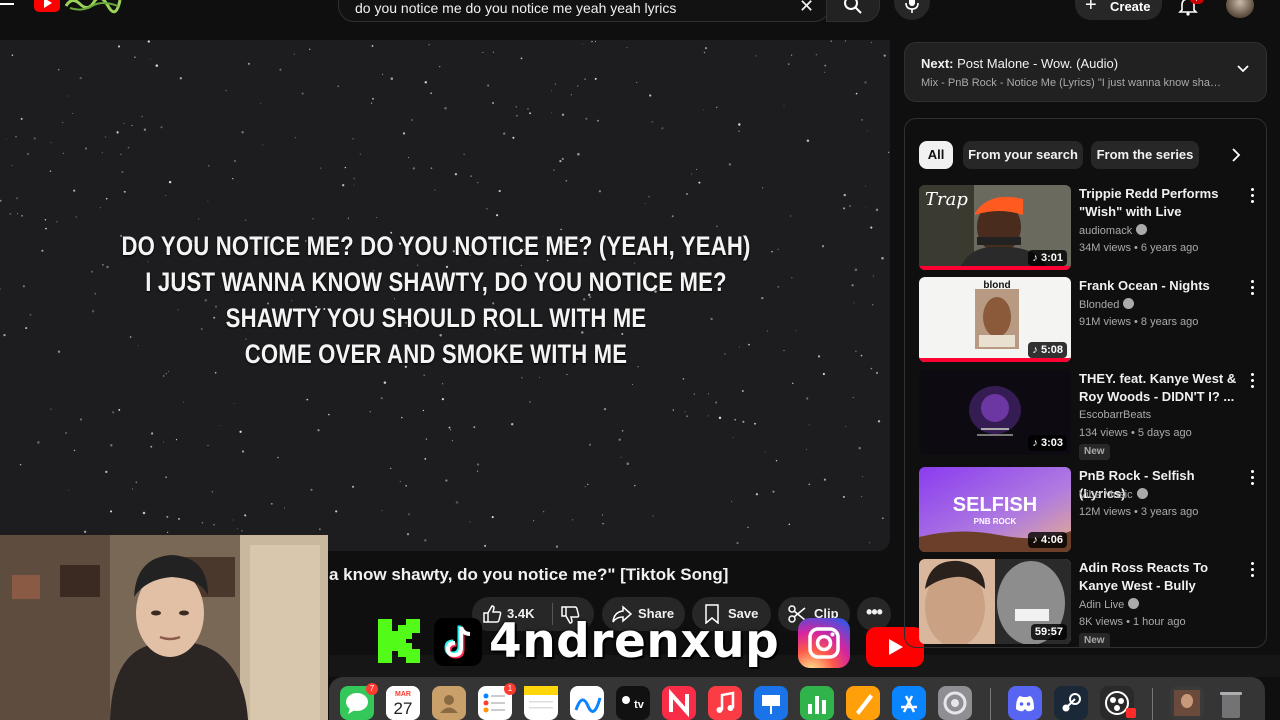  Describe the element at coordinates (1107, 304) in the screenshot. I see `channel-name: Blonded` at that location.